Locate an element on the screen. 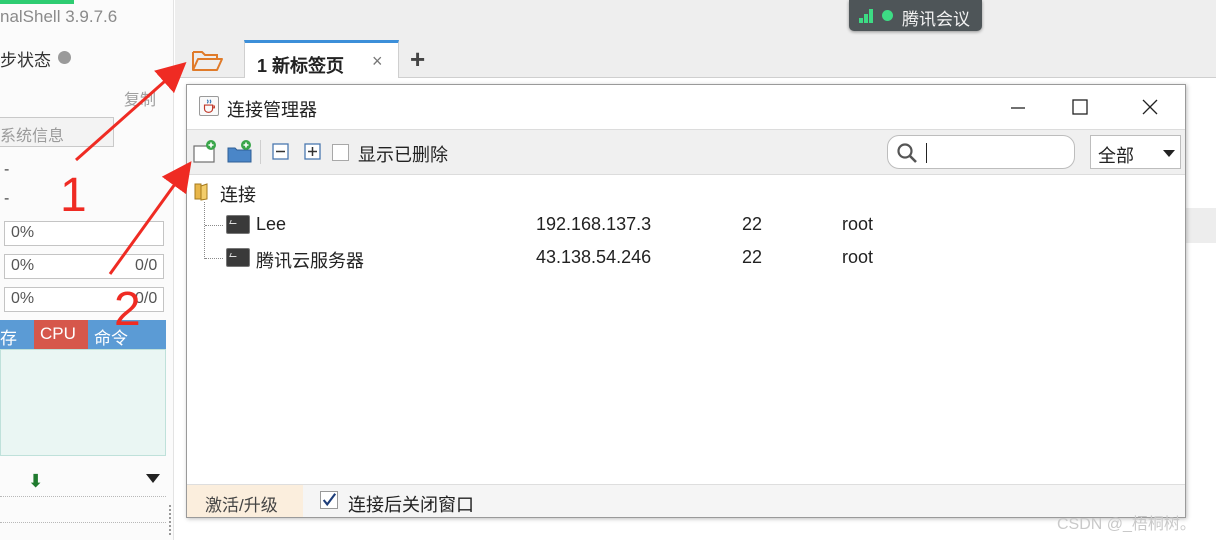 The image size is (1216, 540). dialog-title: 连接管理器 is located at coordinates (272, 110).